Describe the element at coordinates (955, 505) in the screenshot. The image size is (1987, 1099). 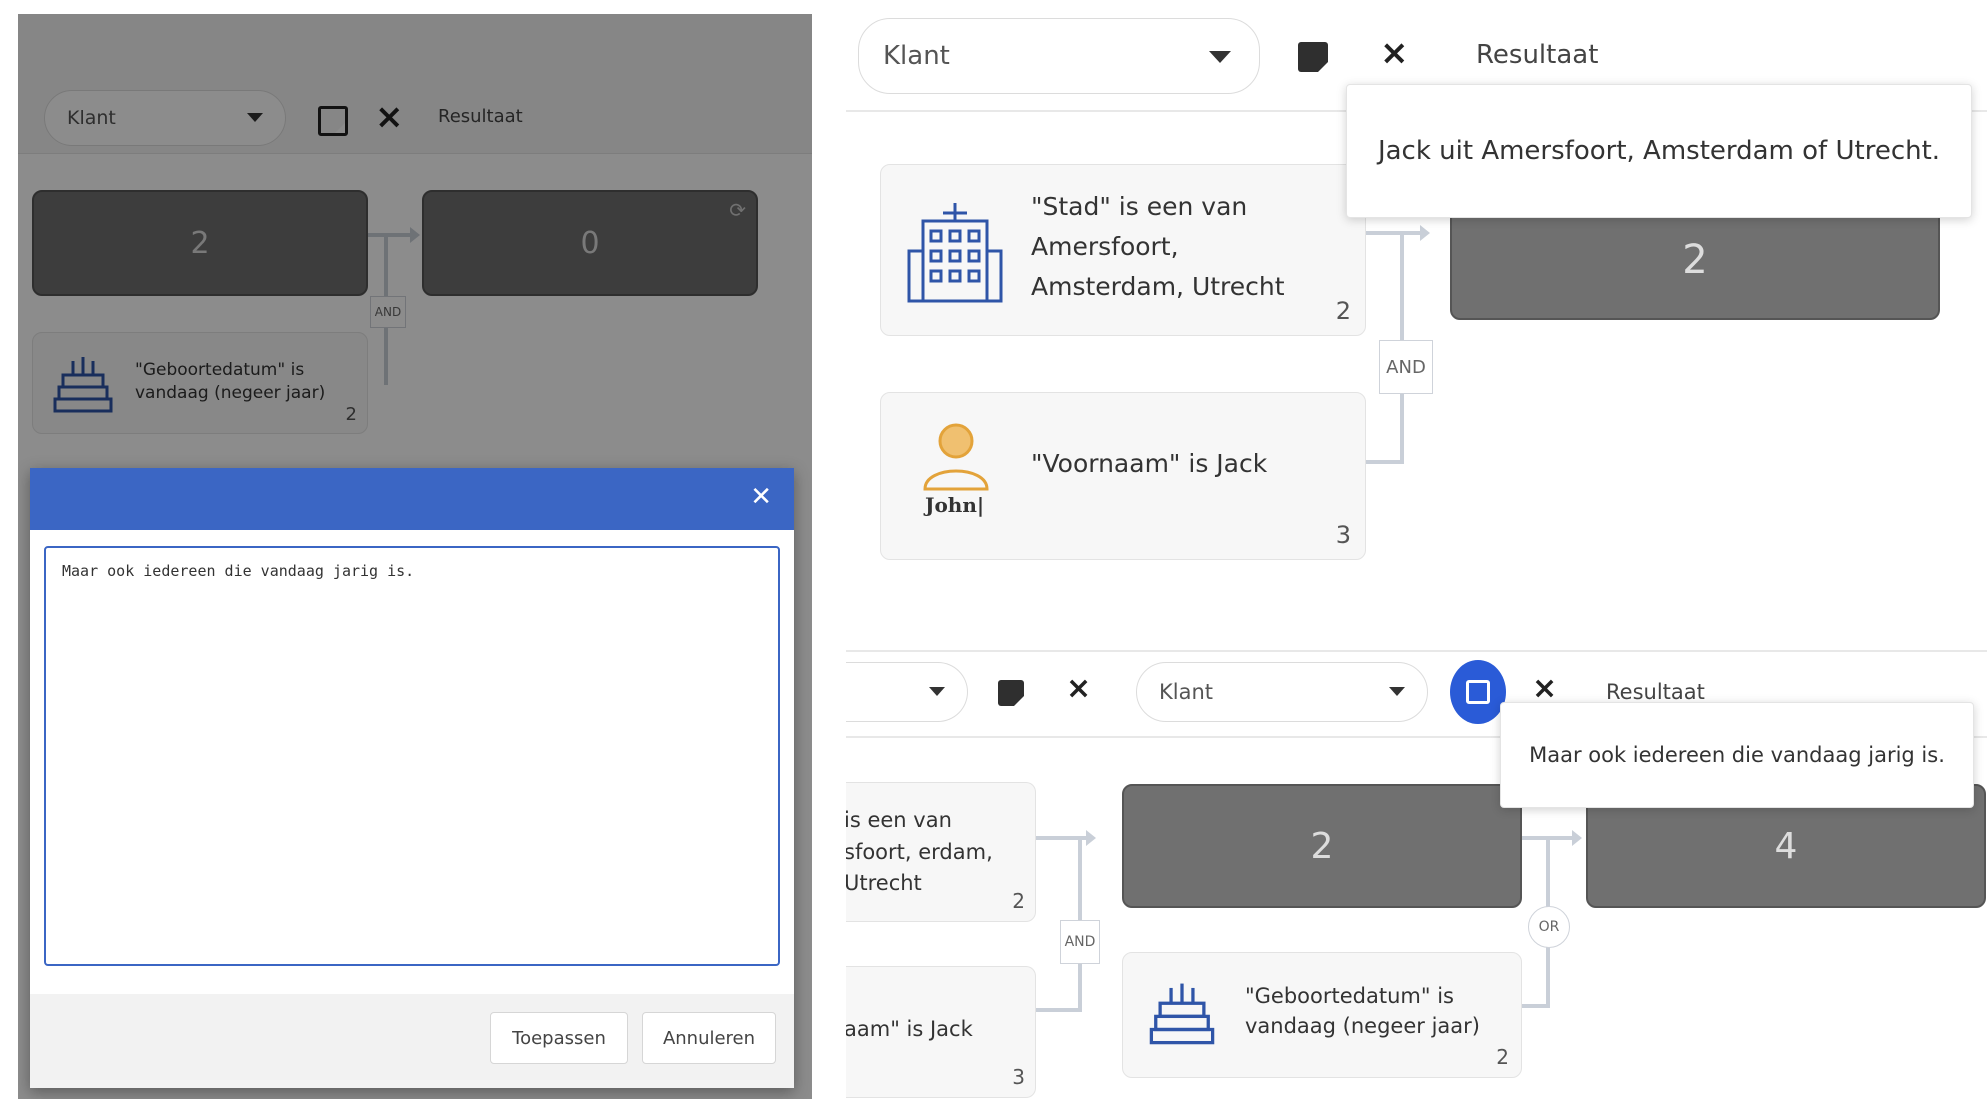
I see `person-caption: John|` at that location.